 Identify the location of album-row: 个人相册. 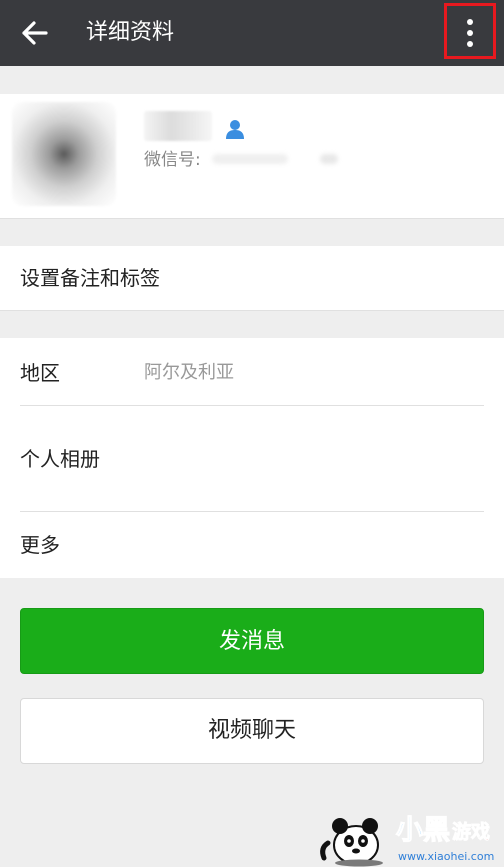
(252, 458).